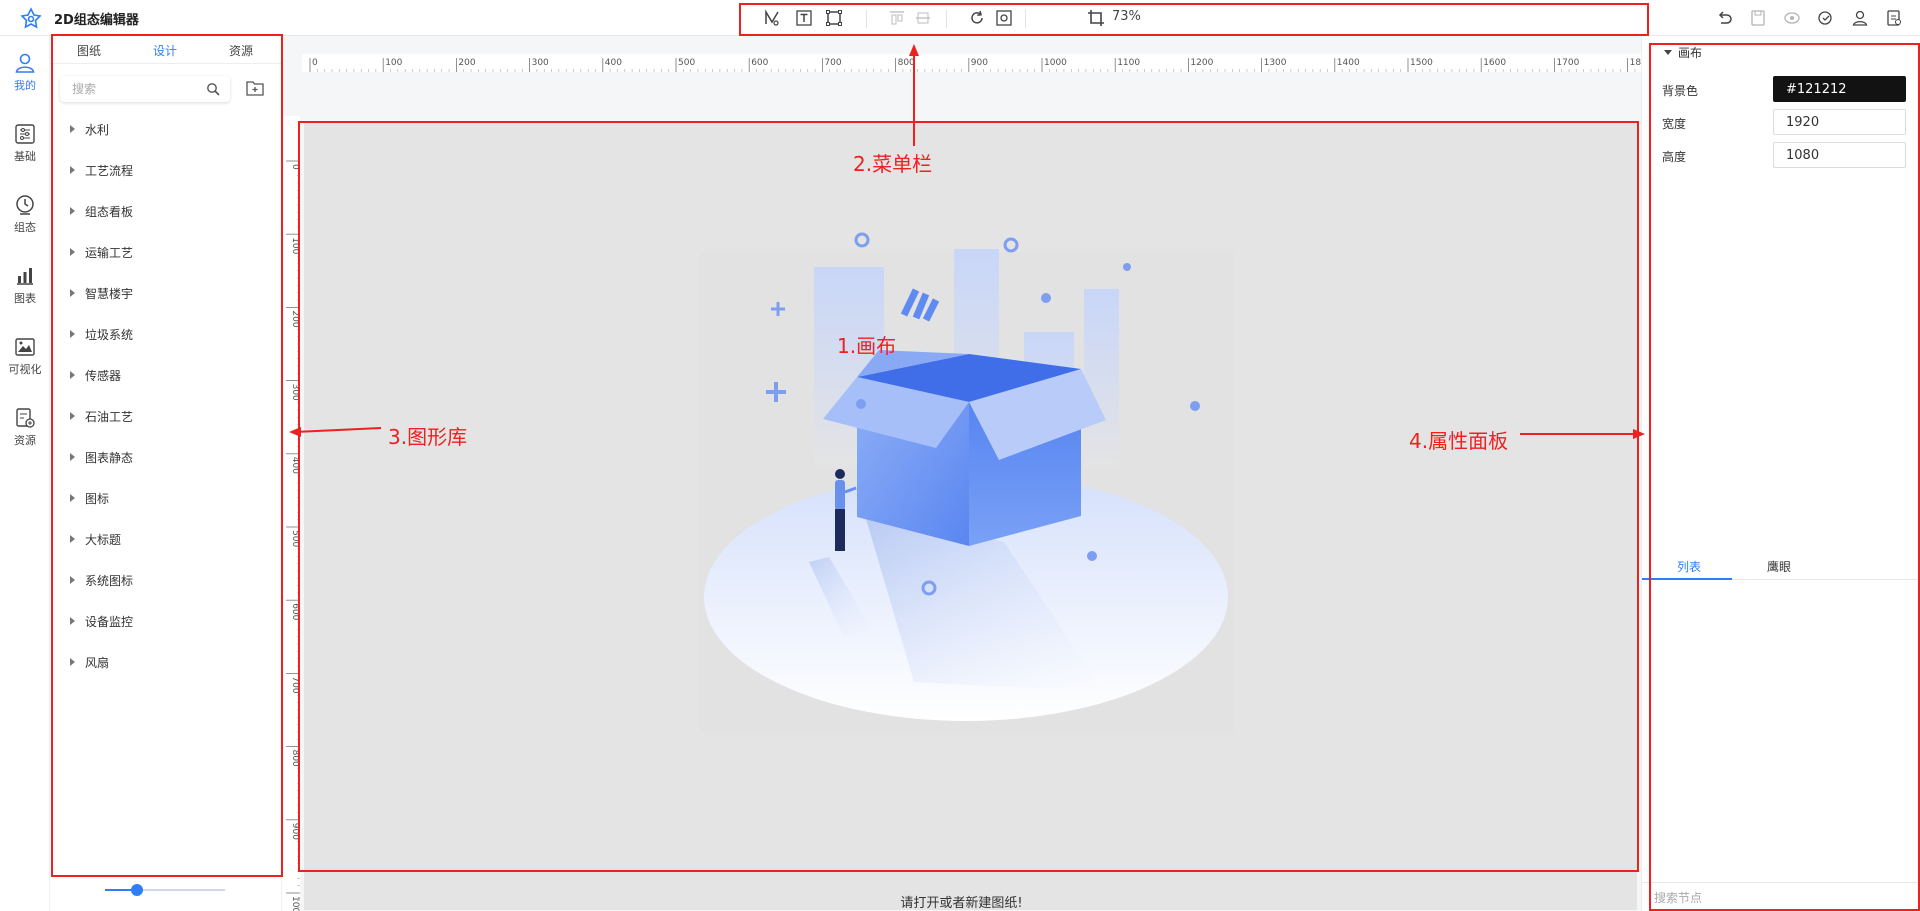  What do you see at coordinates (295, 684) in the screenshot?
I see `ruler-tick-label: 700` at bounding box center [295, 684].